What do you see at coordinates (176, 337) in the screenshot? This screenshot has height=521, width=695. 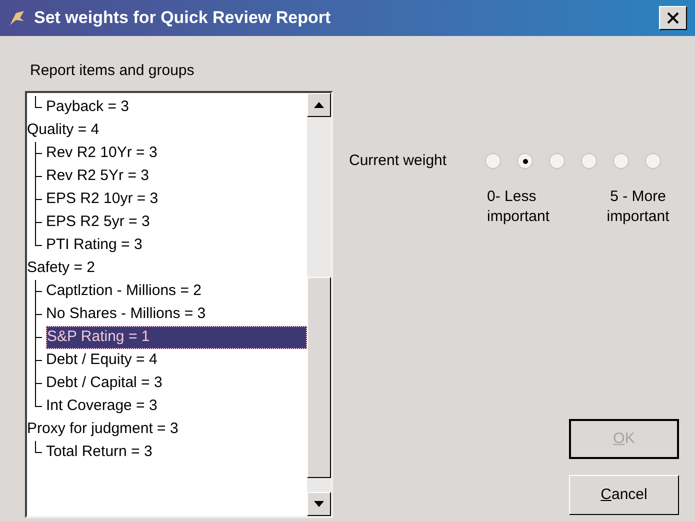 I see `tree-item: S&P Rating = 1` at bounding box center [176, 337].